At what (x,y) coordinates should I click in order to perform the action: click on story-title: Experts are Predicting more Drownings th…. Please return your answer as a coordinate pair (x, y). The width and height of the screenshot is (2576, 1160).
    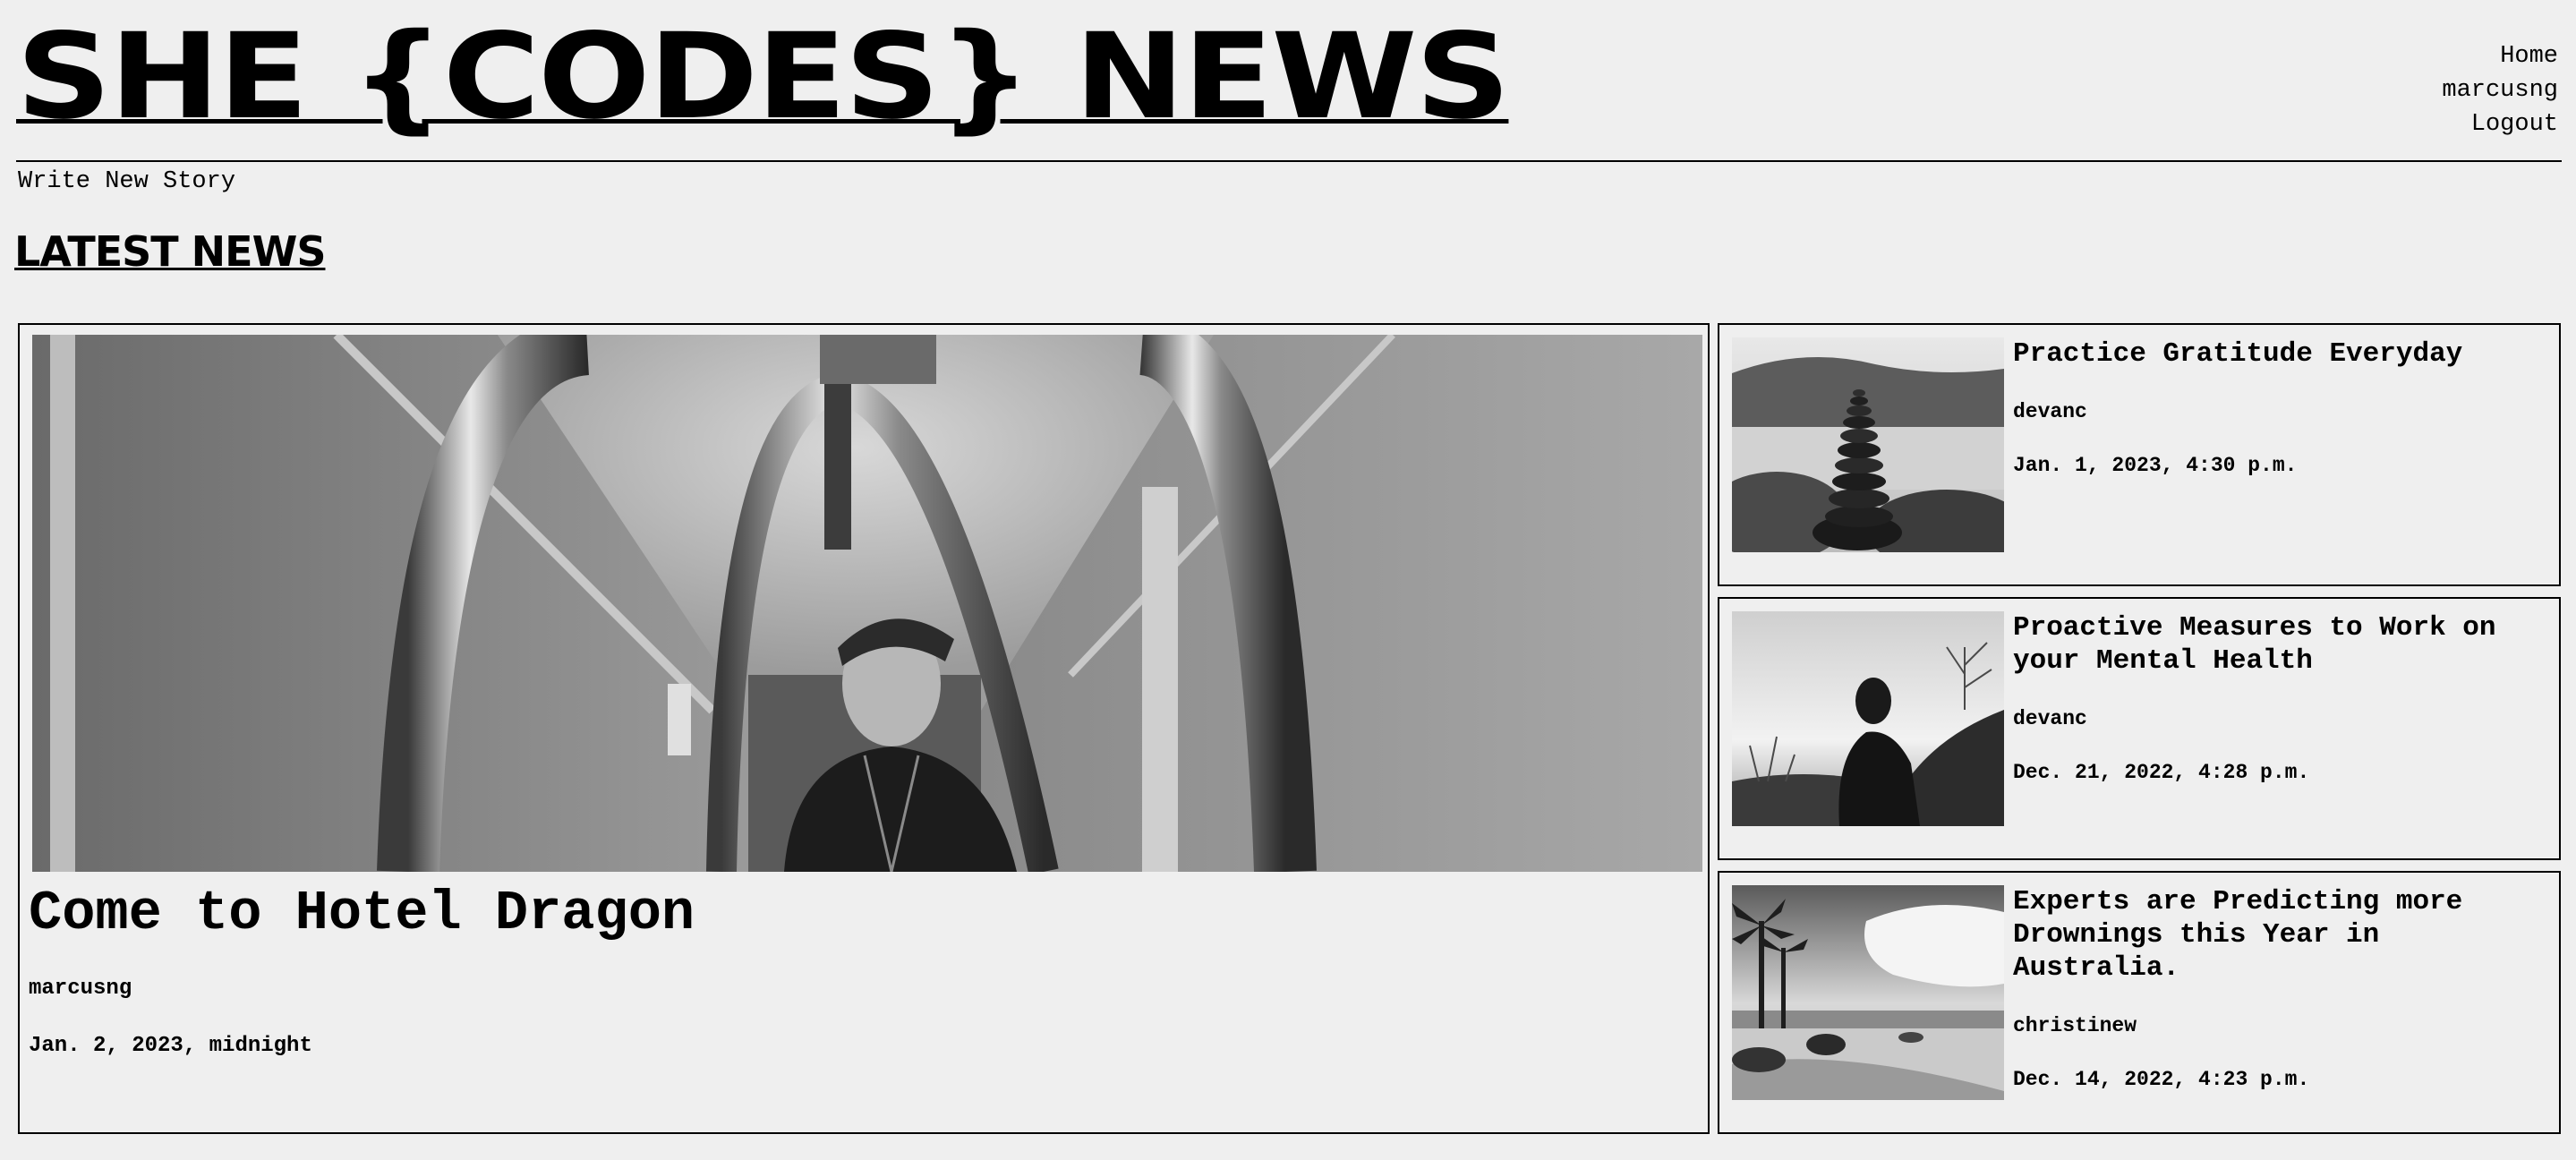
    Looking at the image, I should click on (2272, 935).